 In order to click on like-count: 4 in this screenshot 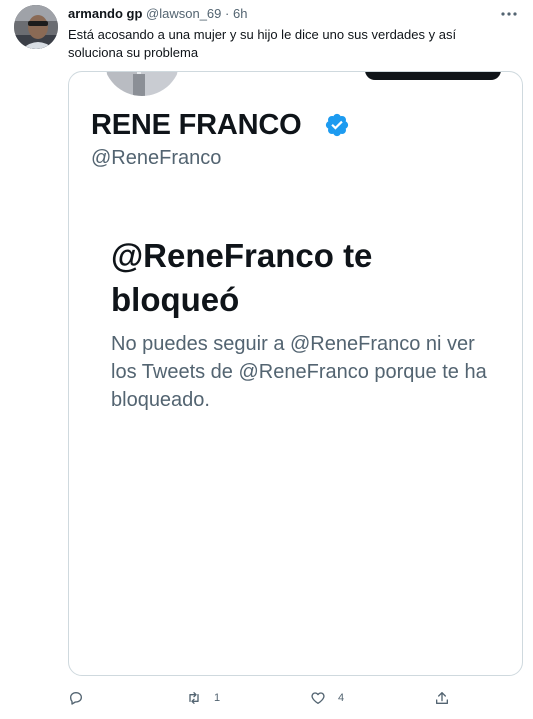, I will do `click(341, 698)`.